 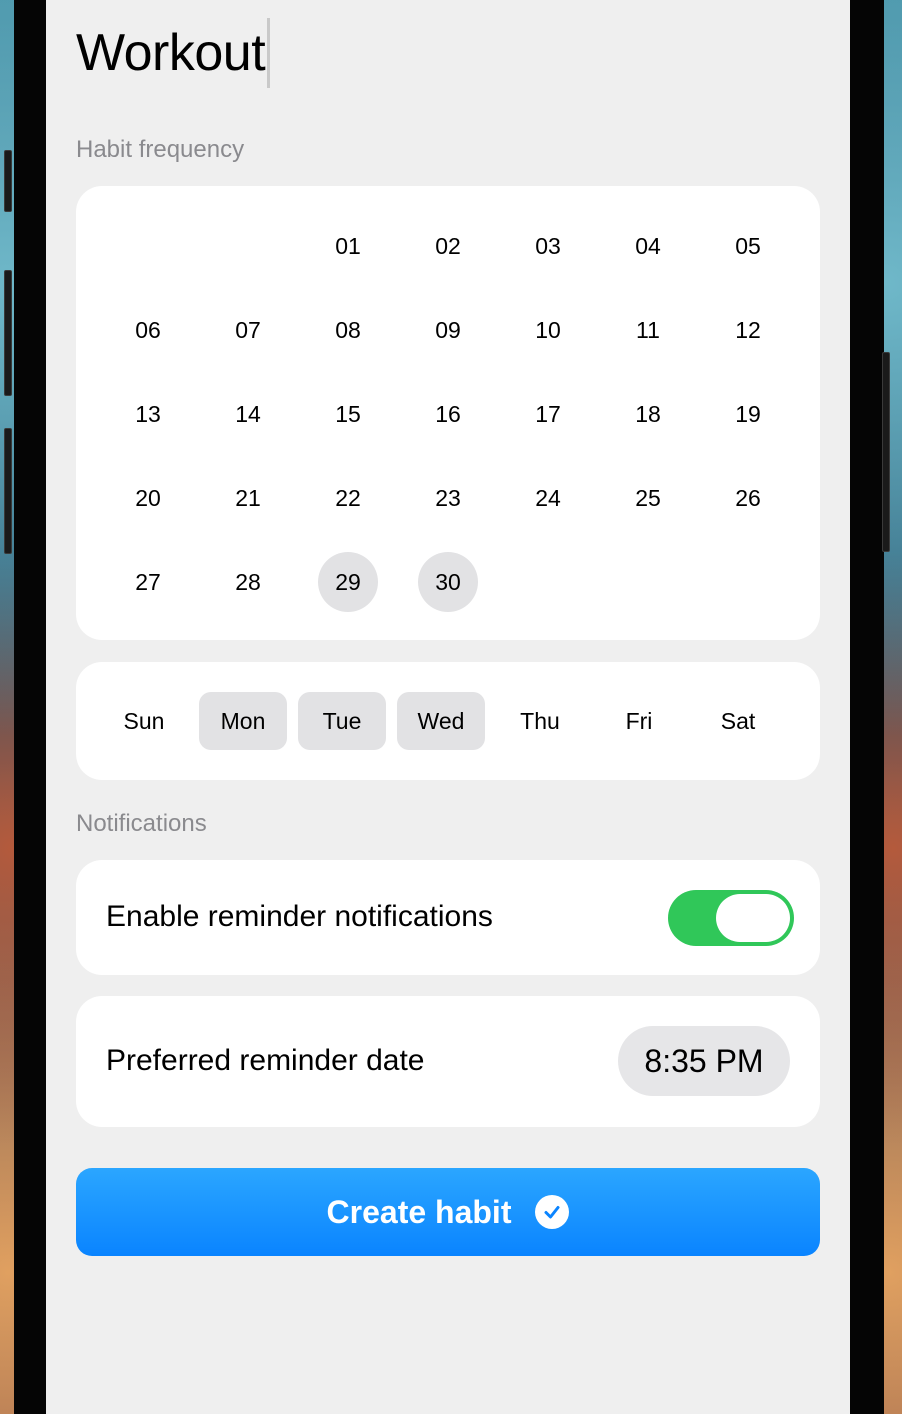 I want to click on calendar-day-05: 05, so click(x=748, y=246).